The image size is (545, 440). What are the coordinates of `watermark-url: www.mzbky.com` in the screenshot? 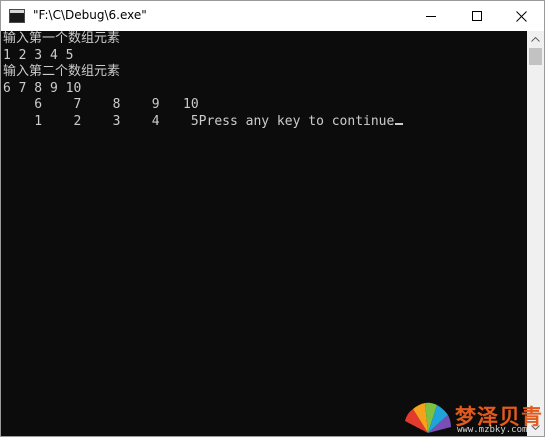 It's located at (492, 430).